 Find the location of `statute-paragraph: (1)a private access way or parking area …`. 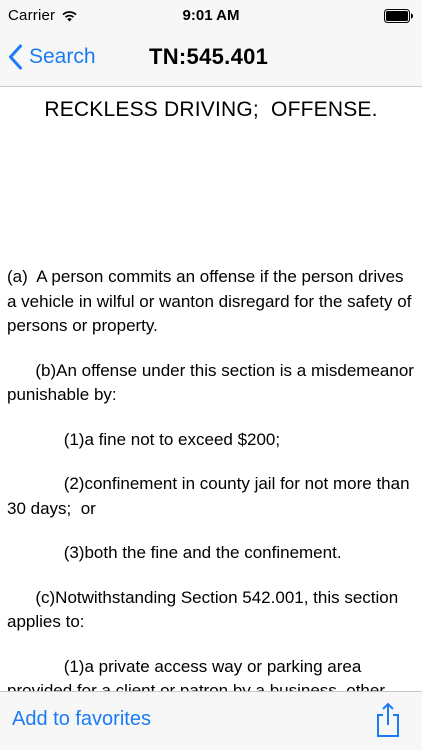

statute-paragraph: (1)a private access way or parking area … is located at coordinates (196, 674).